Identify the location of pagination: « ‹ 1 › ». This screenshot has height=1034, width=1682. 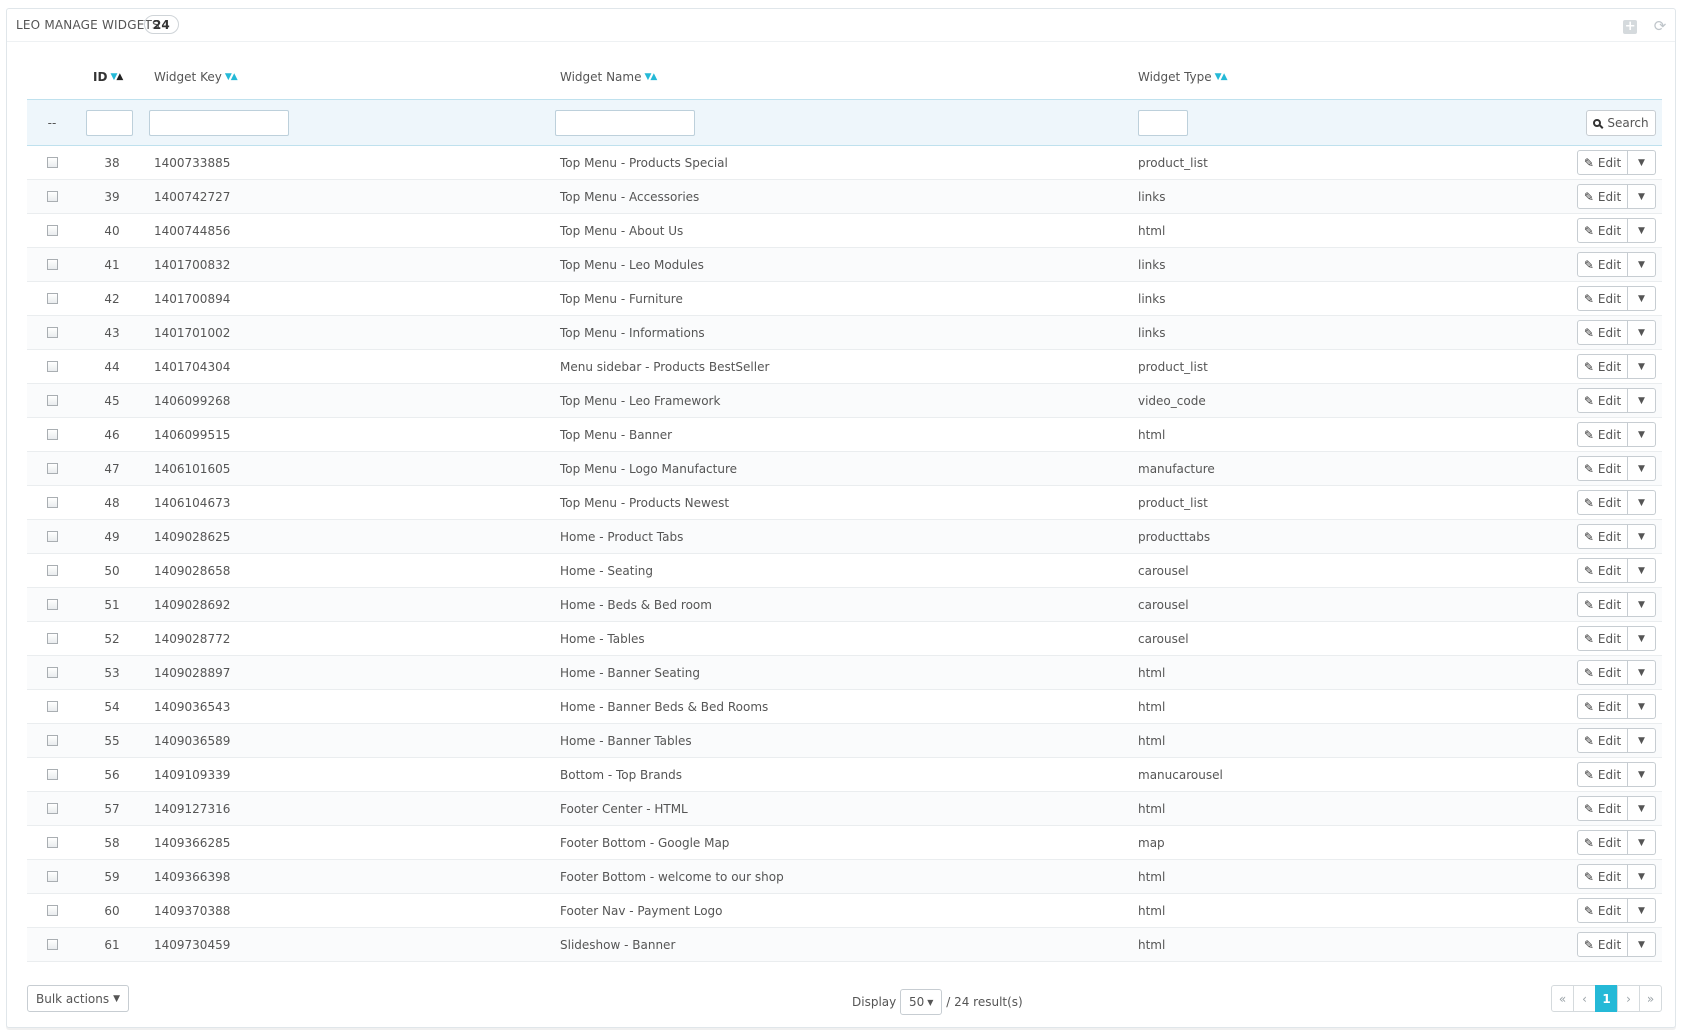
(1606, 998).